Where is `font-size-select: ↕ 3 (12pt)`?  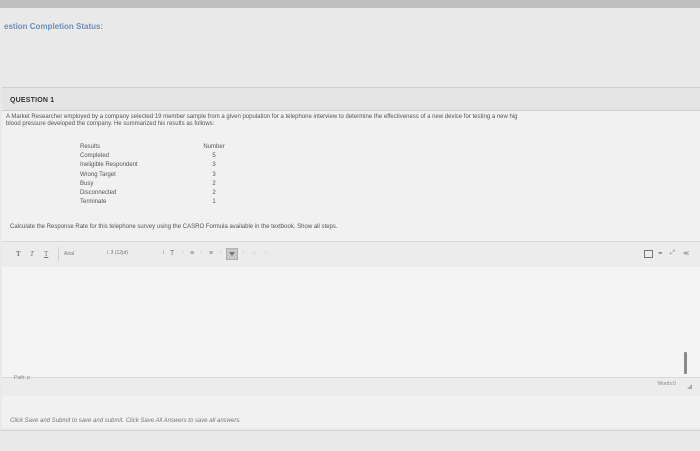 font-size-select: ↕ 3 (12pt) is located at coordinates (117, 253).